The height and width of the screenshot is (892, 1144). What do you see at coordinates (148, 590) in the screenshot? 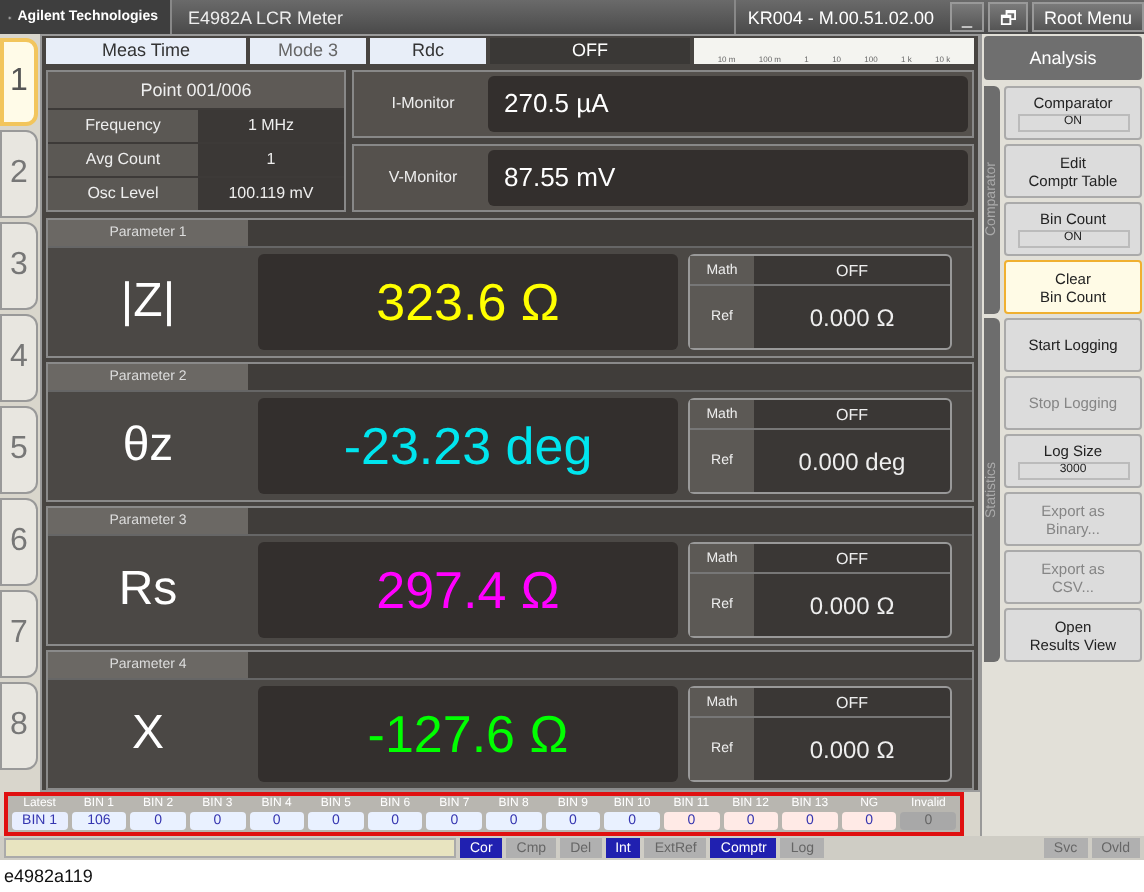
I see `parameter-name: Rs` at bounding box center [148, 590].